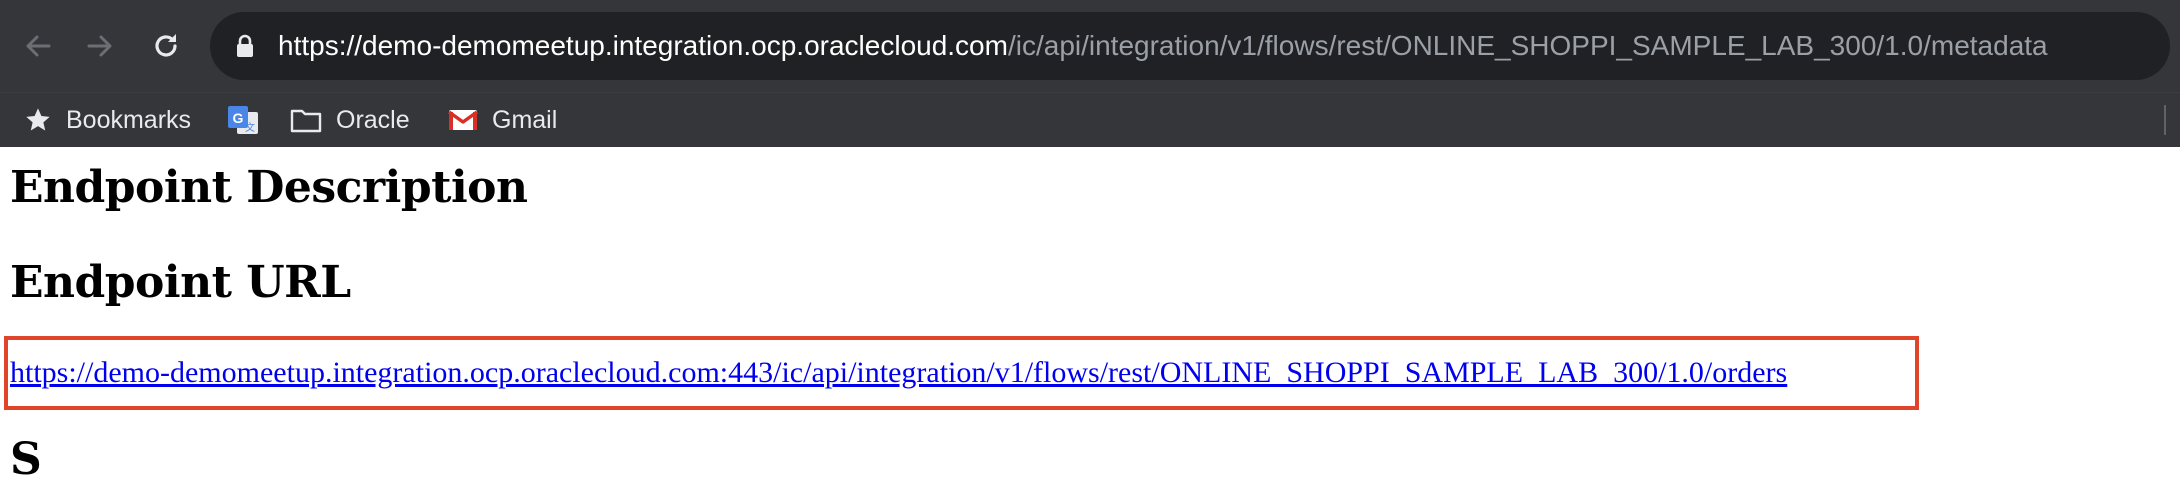 Image resolution: width=2180 pixels, height=485 pixels. I want to click on google-translate-icon: G 文, so click(243, 120).